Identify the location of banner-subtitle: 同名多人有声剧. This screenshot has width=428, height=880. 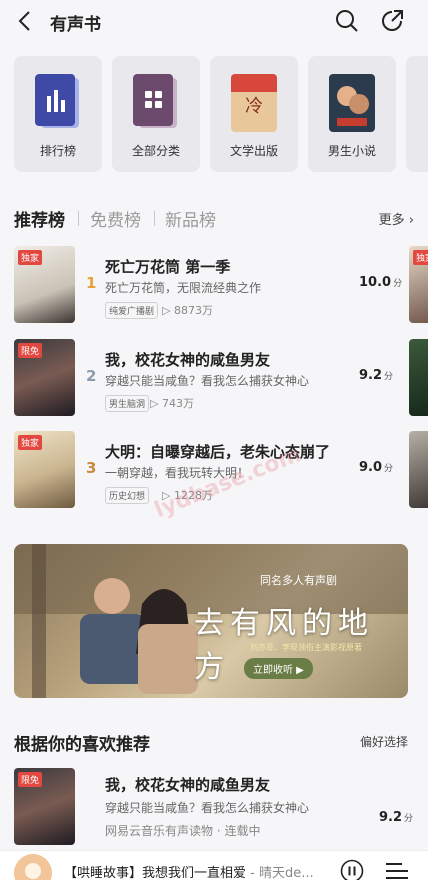
(298, 580).